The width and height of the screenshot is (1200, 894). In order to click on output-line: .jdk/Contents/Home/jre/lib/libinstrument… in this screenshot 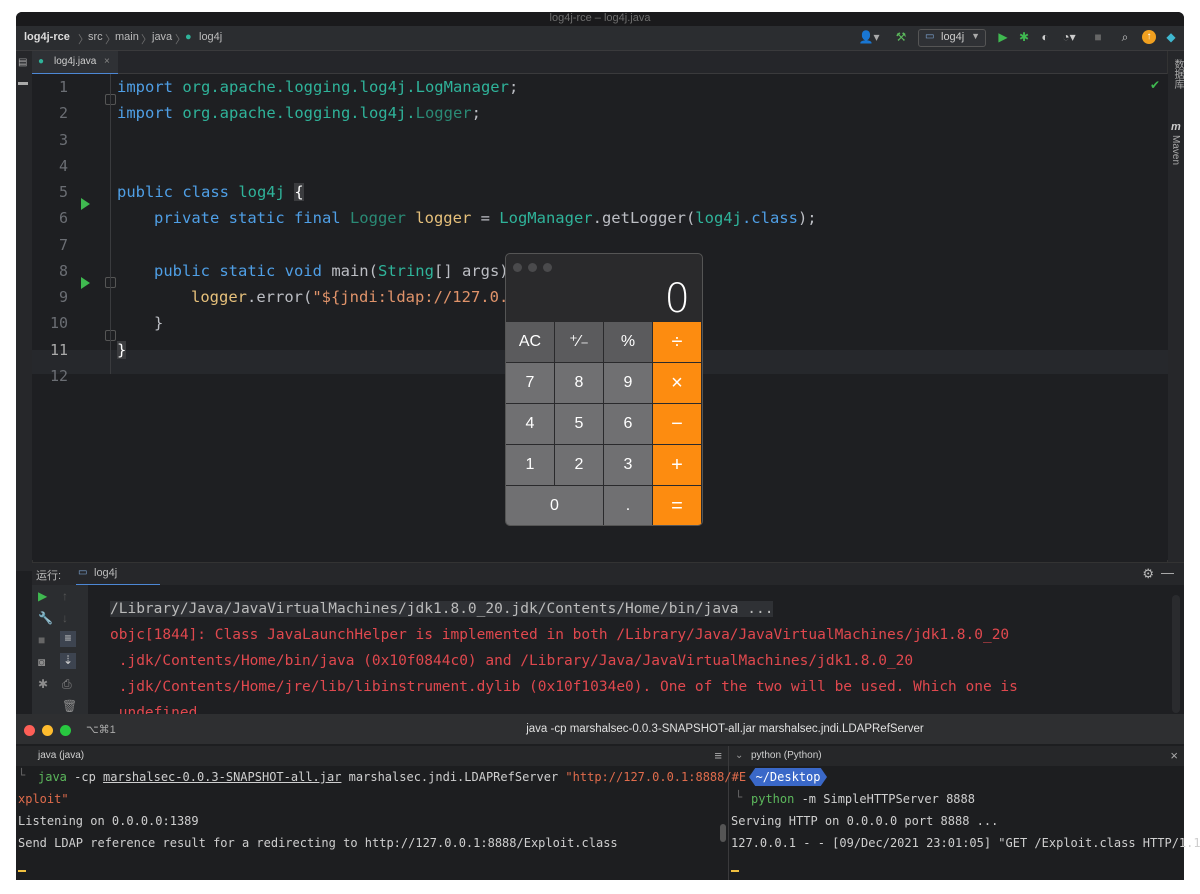, I will do `click(564, 687)`.